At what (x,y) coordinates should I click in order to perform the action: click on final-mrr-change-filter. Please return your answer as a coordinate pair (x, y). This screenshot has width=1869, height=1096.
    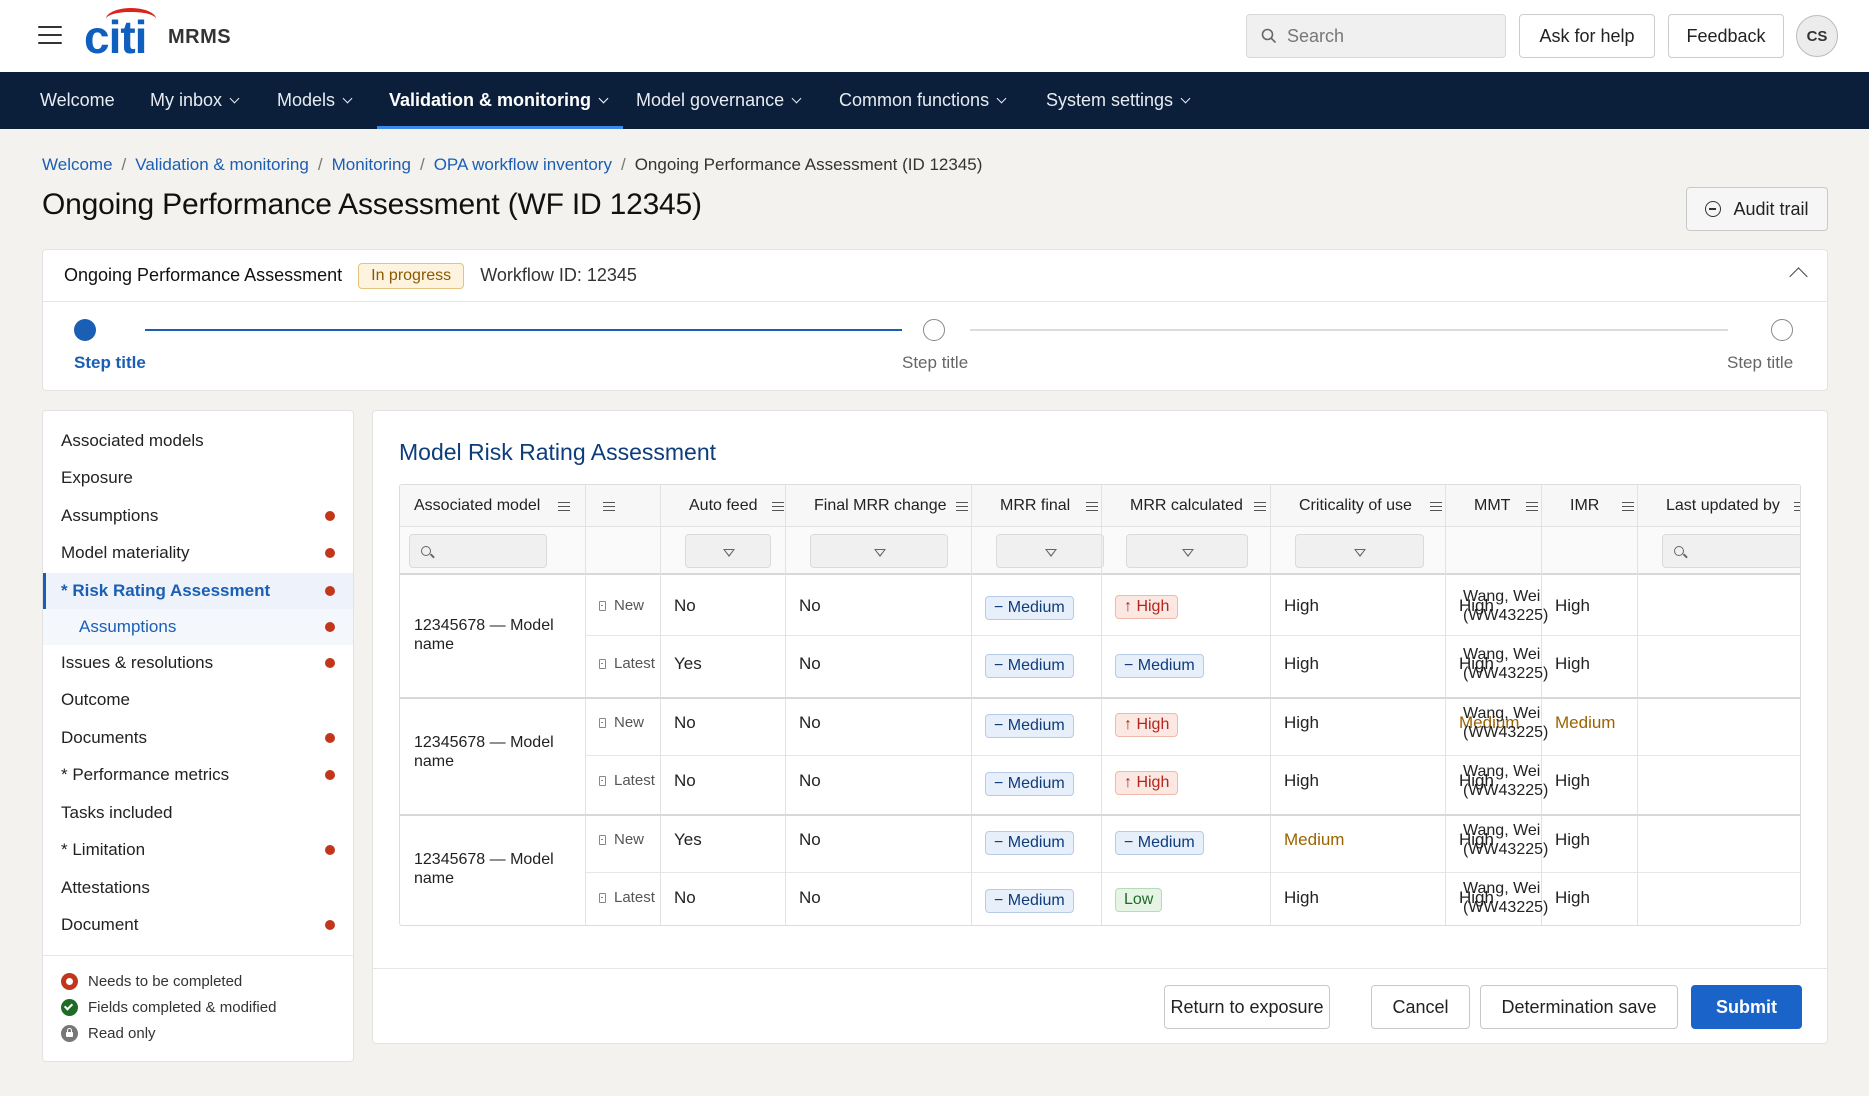
    Looking at the image, I should click on (879, 551).